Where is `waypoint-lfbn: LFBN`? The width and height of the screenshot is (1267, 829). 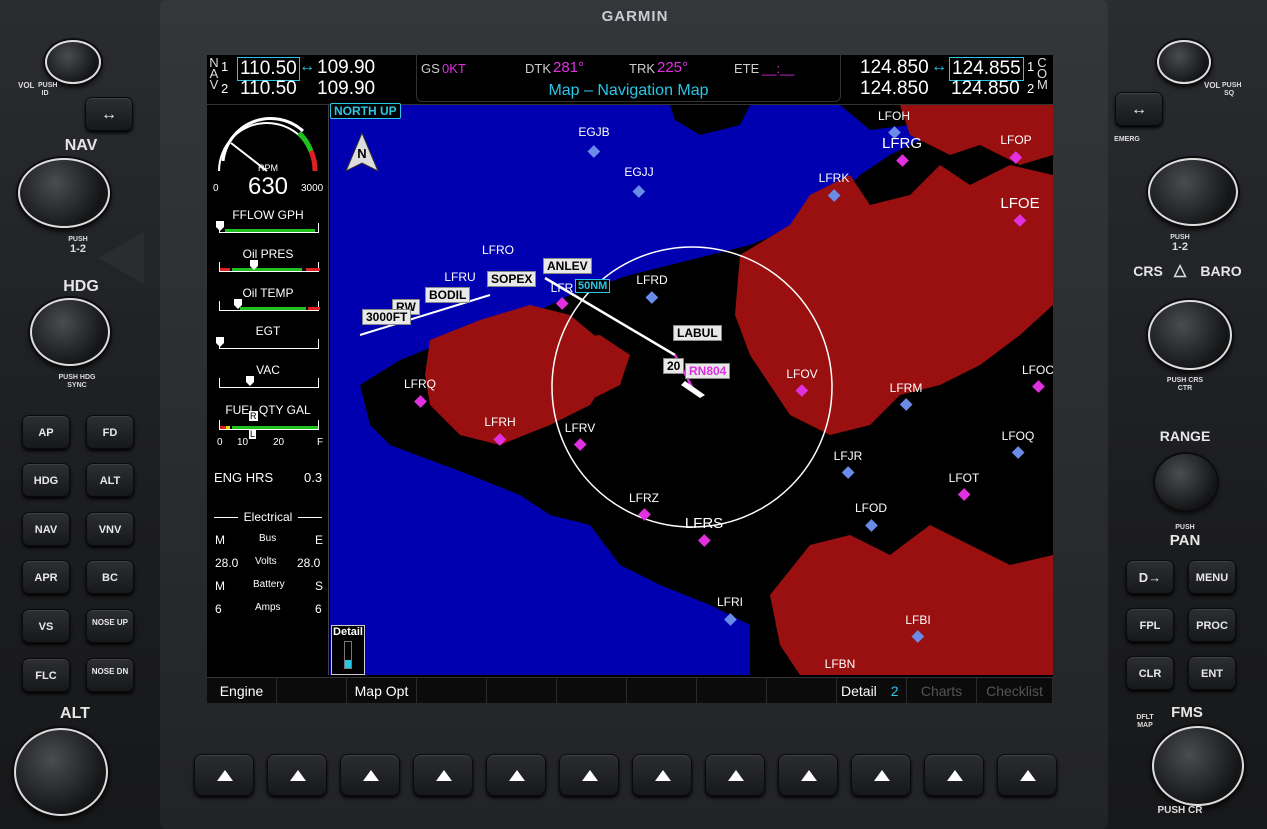 waypoint-lfbn: LFBN is located at coordinates (840, 664).